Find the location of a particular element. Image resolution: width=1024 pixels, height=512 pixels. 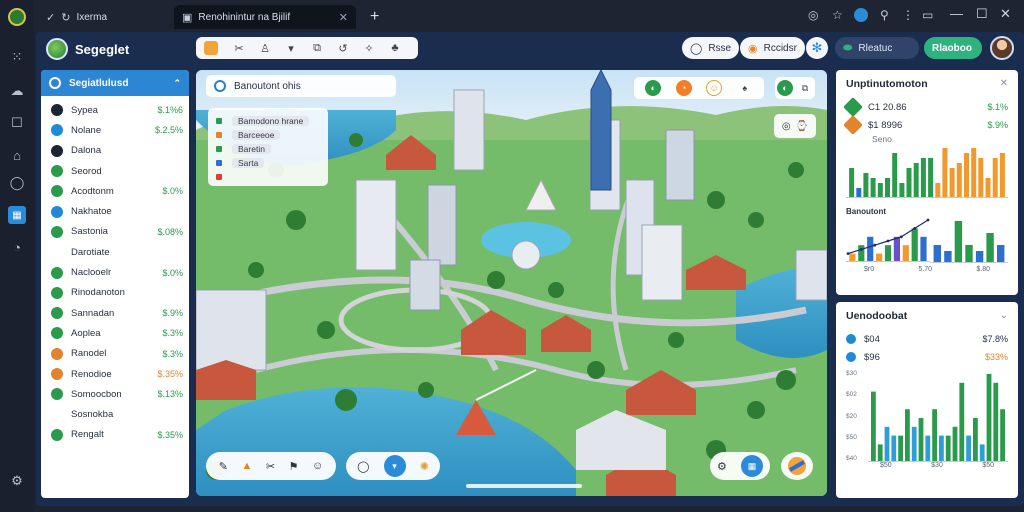

sidebar-icon: ▭ is located at coordinates (927, 15).